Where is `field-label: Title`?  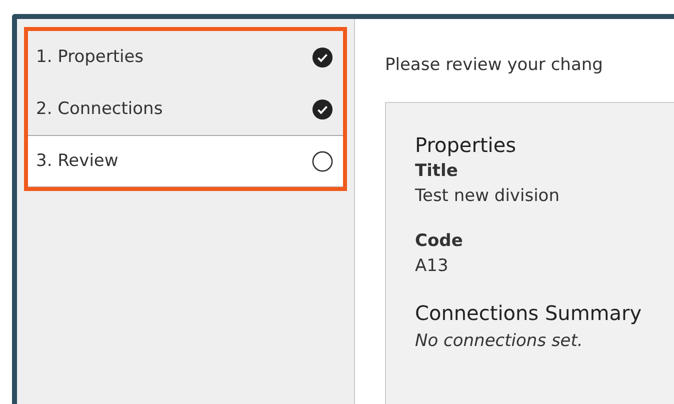
field-label: Title is located at coordinates (437, 171).